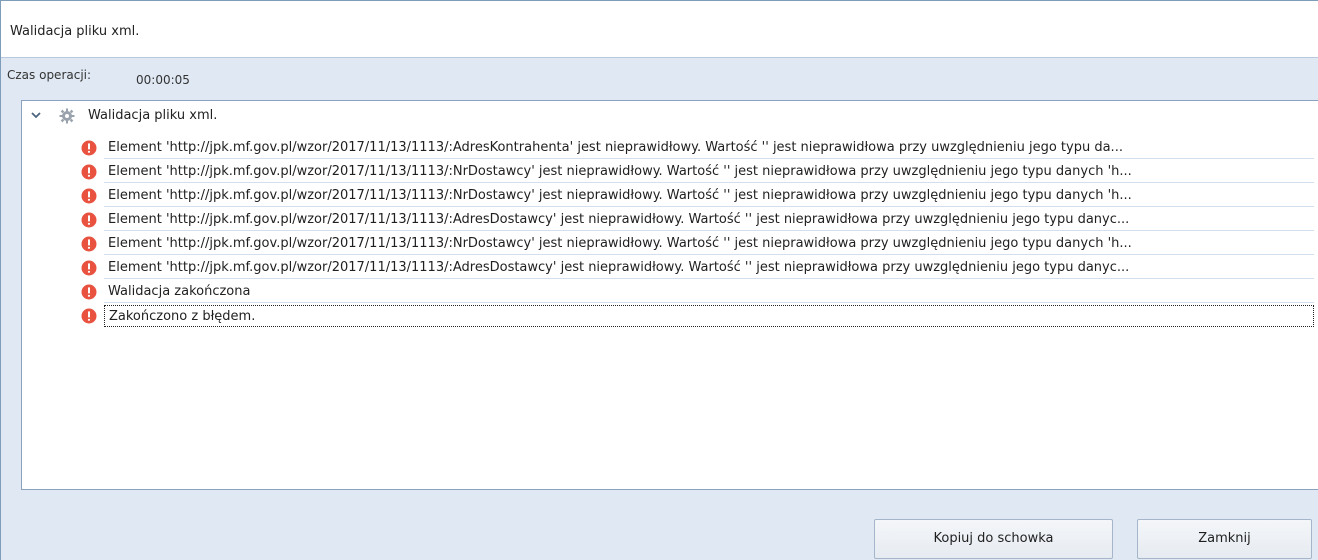 This screenshot has height=560, width=1318. I want to click on copy-to-clipboard-button: Kopiuj do schowka, so click(993, 539).